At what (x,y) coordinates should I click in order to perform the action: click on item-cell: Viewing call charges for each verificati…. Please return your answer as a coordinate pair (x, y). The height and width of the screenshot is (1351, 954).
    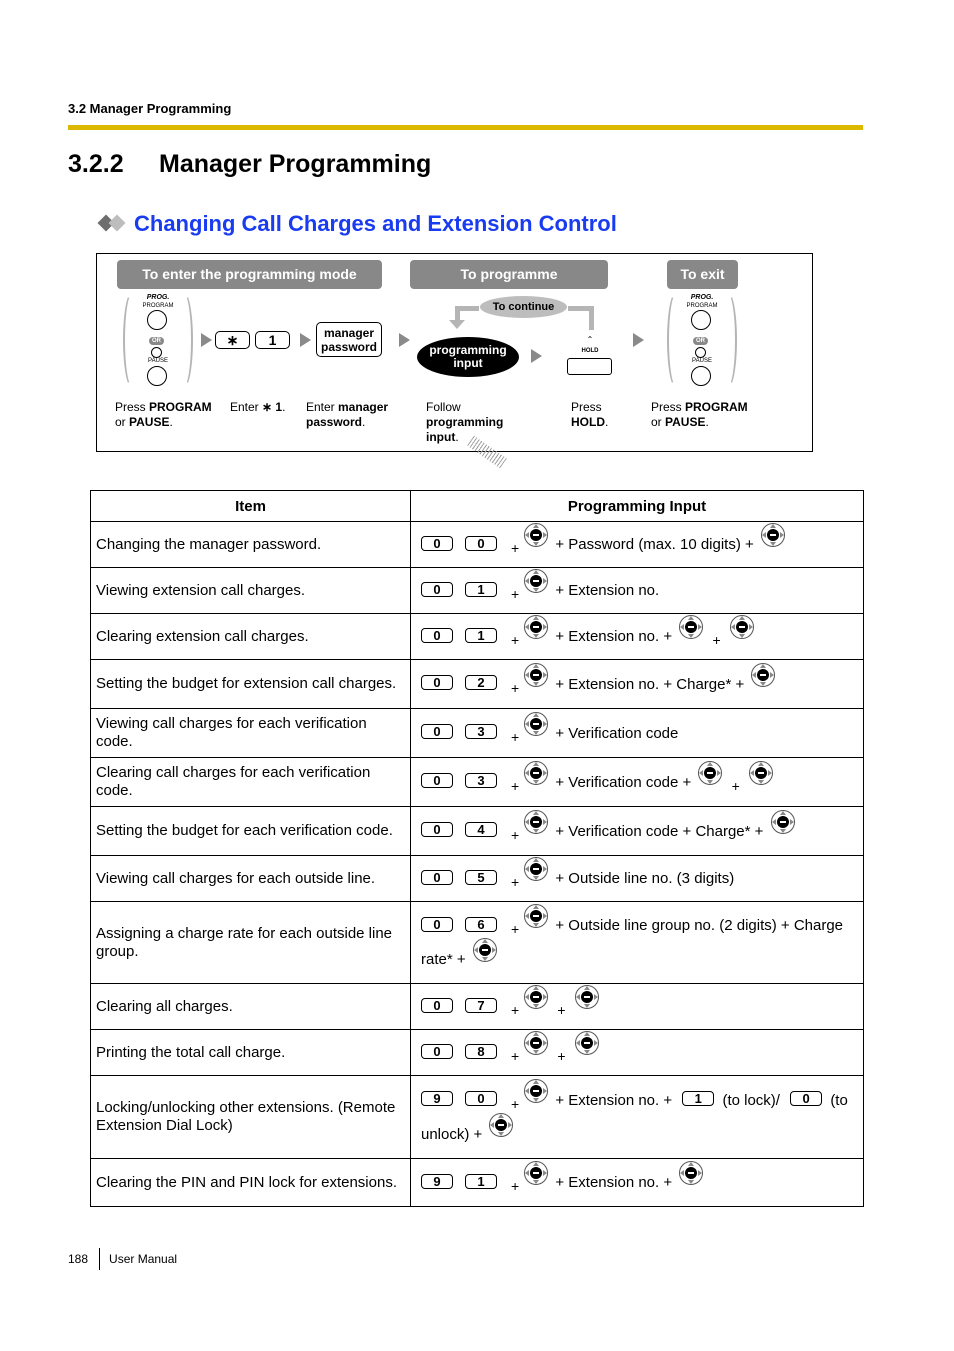
    Looking at the image, I should click on (250, 733).